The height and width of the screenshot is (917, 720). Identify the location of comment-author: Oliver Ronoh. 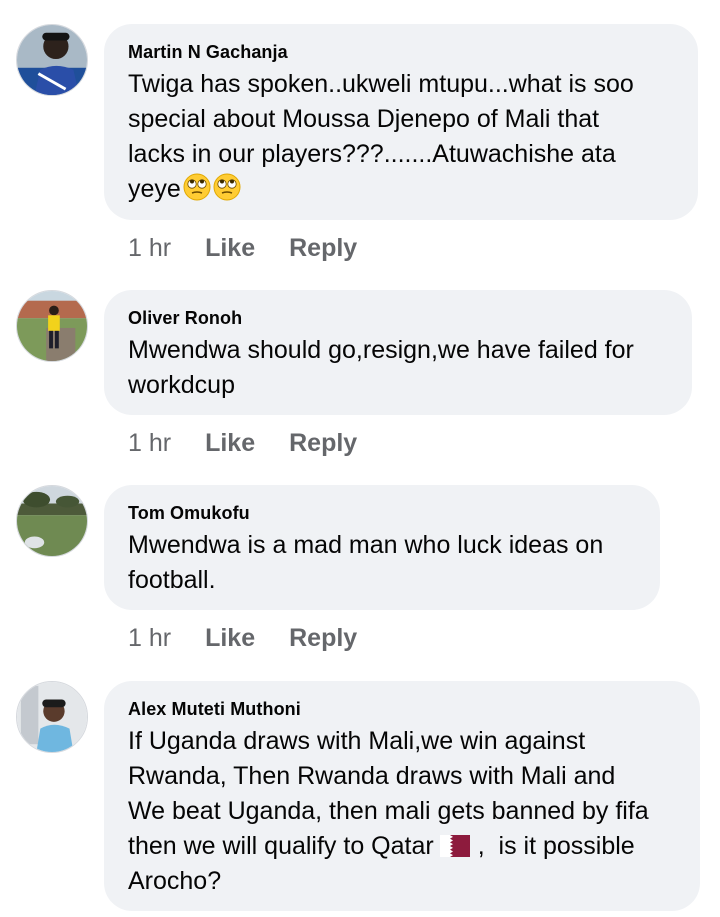
(398, 318).